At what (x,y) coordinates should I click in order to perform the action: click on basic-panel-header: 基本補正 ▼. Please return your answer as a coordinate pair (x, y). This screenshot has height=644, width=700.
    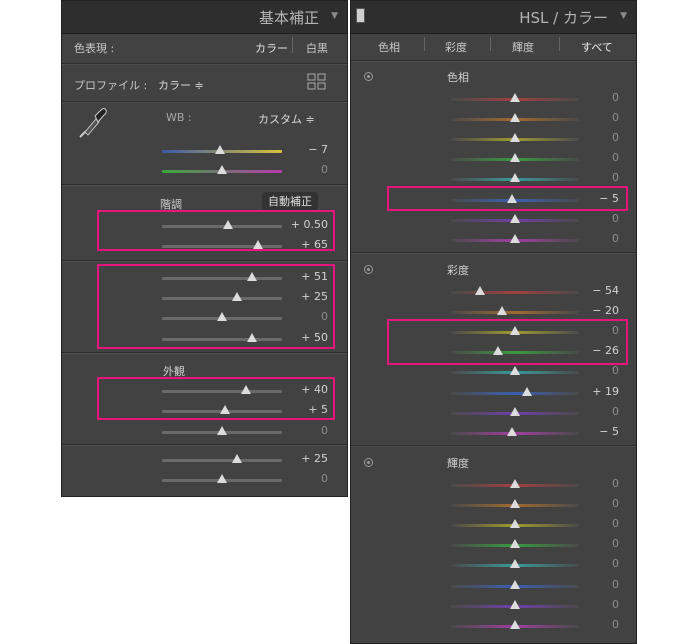
    Looking at the image, I should click on (204, 17).